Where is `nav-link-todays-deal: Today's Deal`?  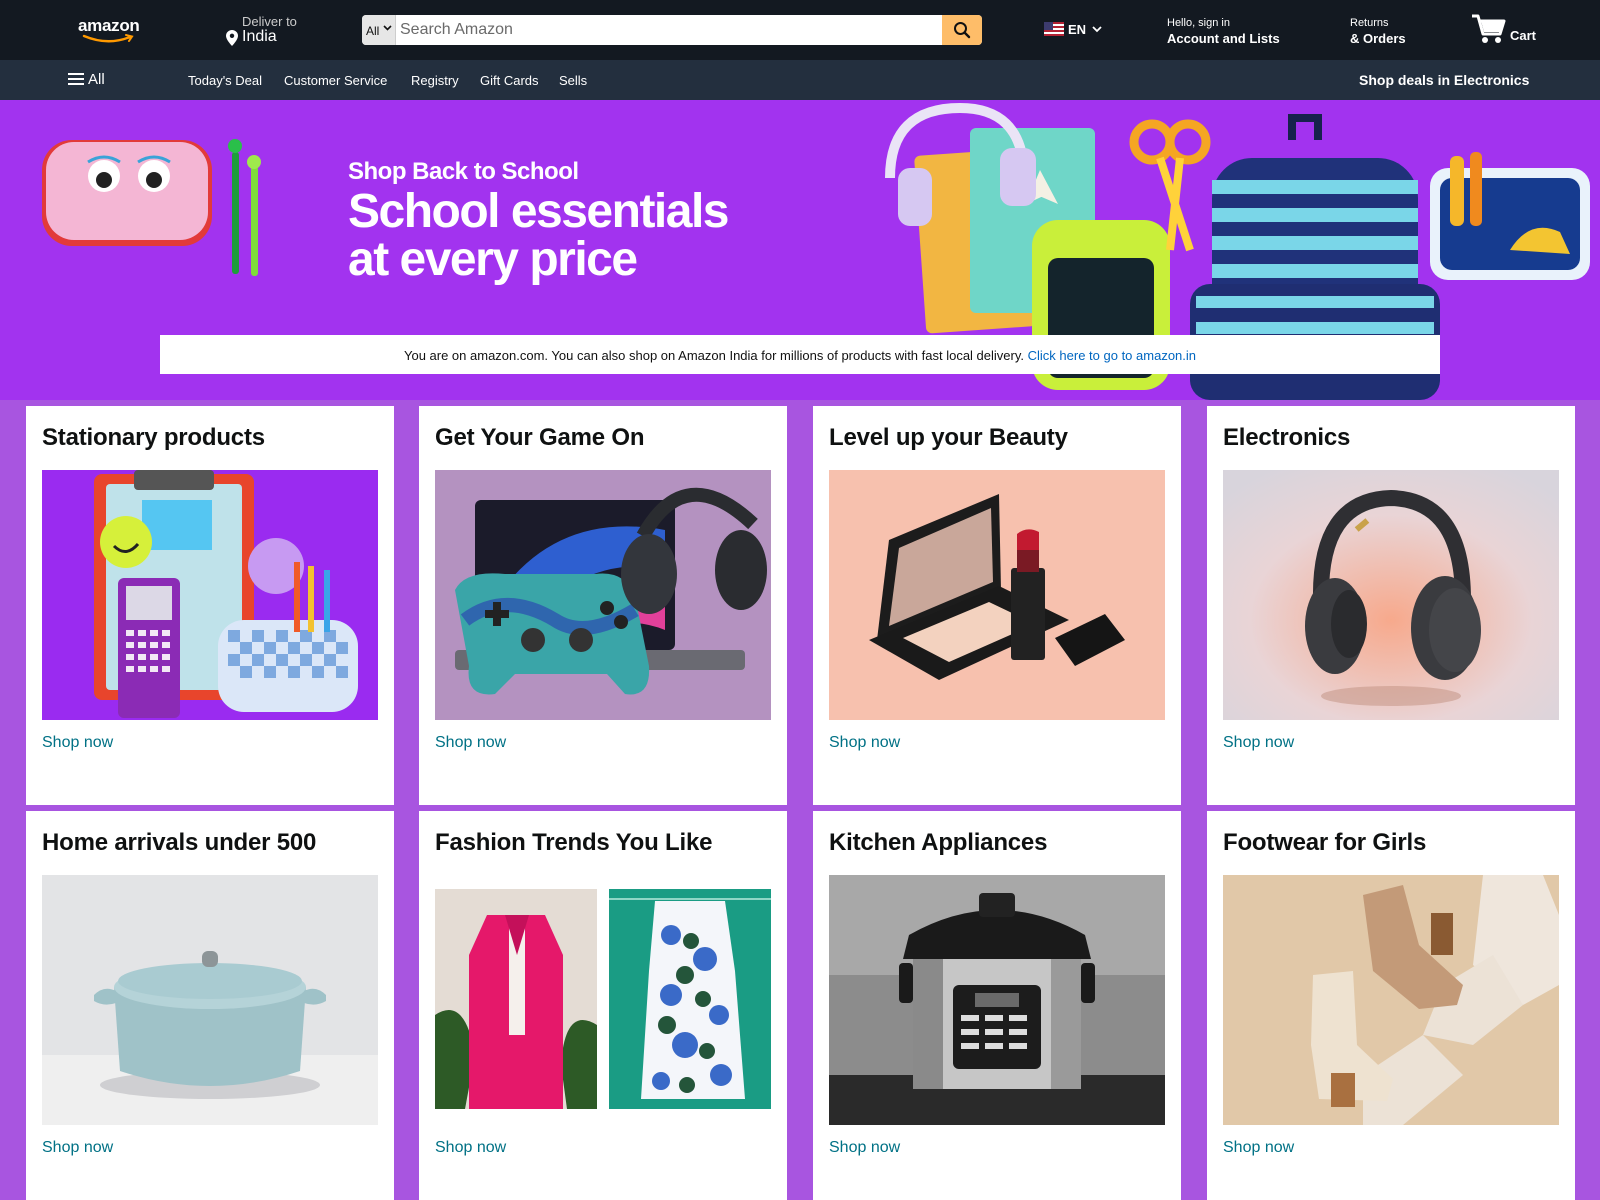 nav-link-todays-deal: Today's Deal is located at coordinates (225, 80).